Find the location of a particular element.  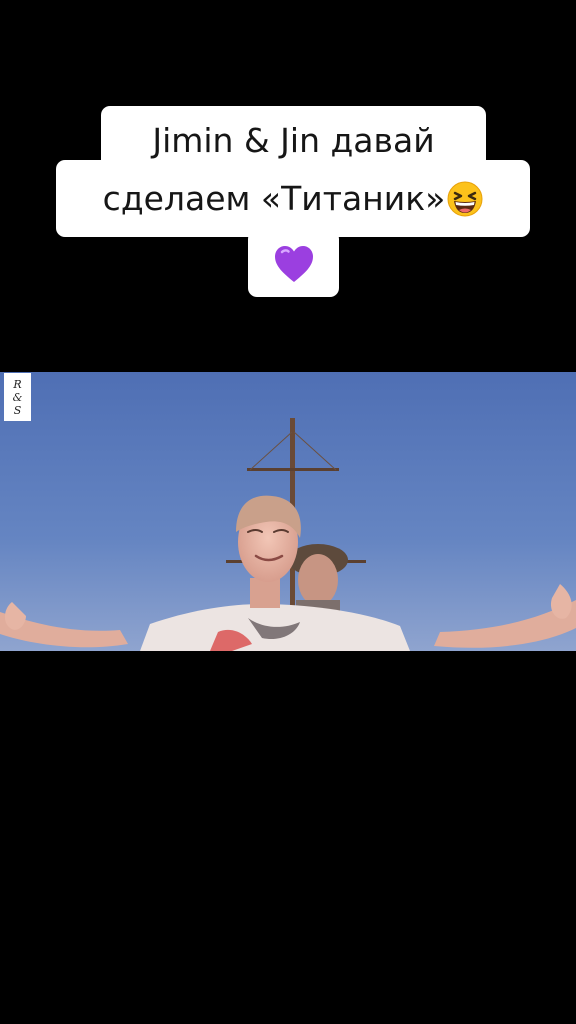

watermark-letter-s: S is located at coordinates (17, 410).